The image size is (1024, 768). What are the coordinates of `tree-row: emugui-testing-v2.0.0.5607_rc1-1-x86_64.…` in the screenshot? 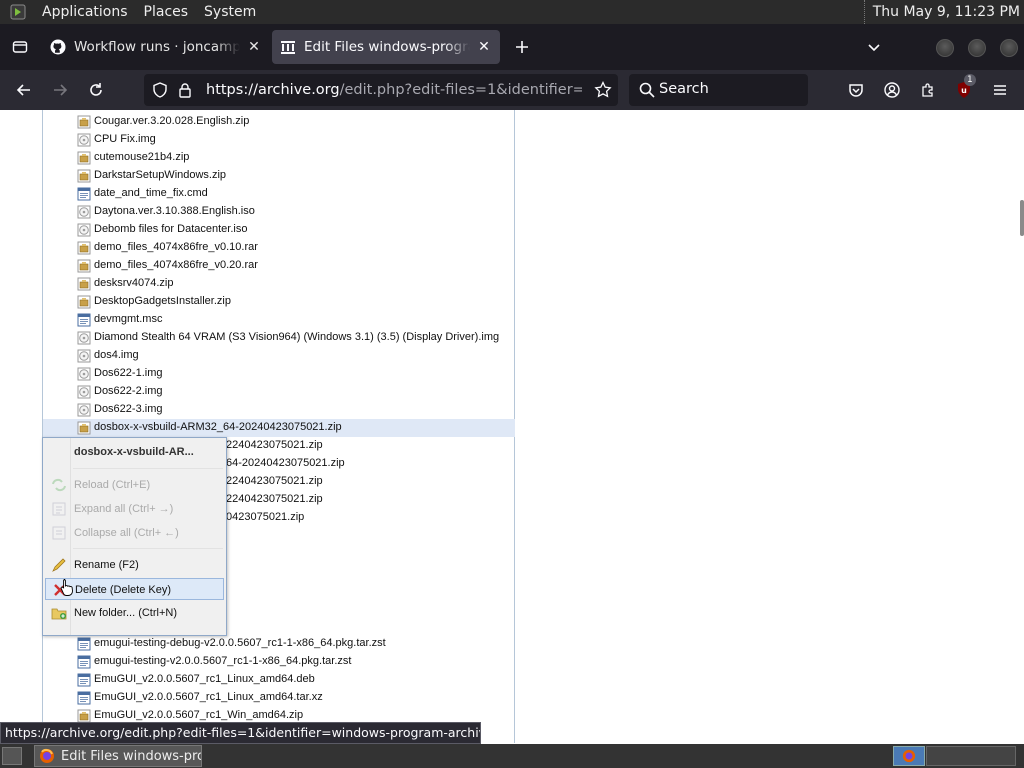 It's located at (279, 662).